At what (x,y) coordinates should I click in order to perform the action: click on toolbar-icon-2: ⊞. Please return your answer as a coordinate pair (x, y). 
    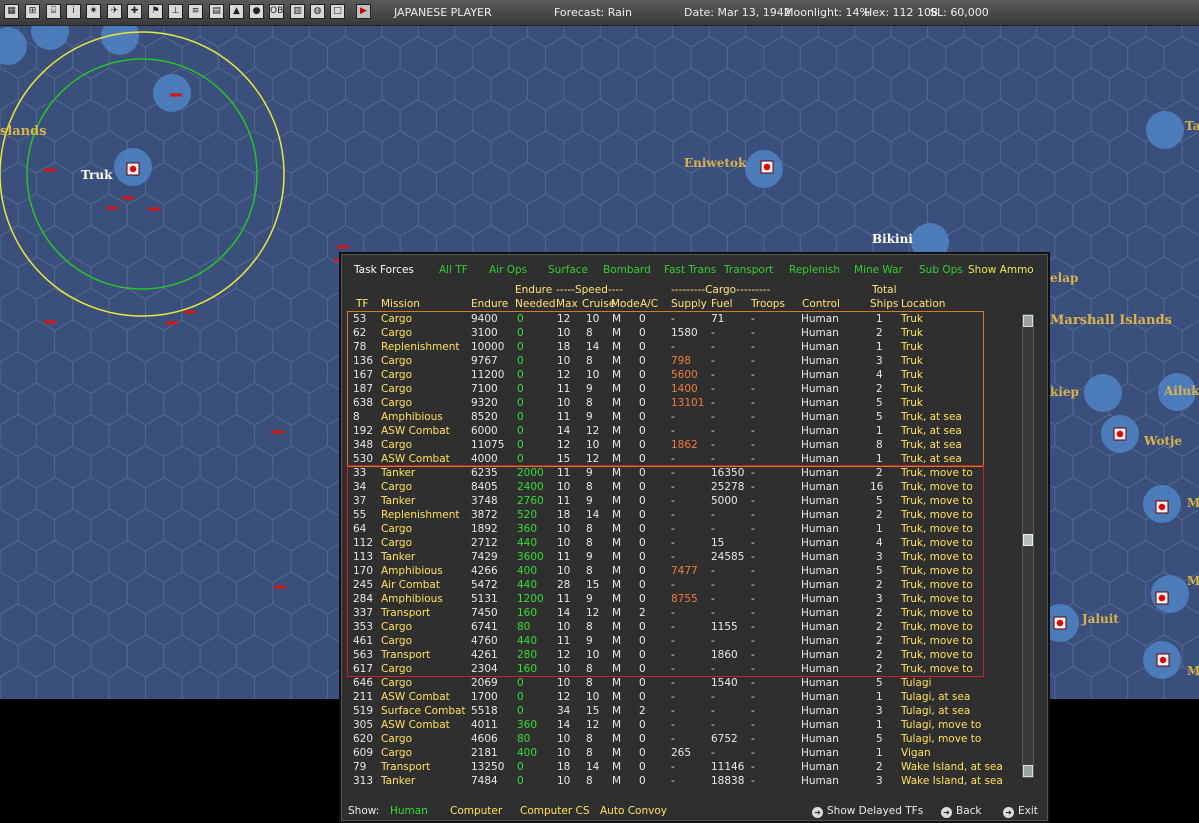
    Looking at the image, I should click on (32, 11).